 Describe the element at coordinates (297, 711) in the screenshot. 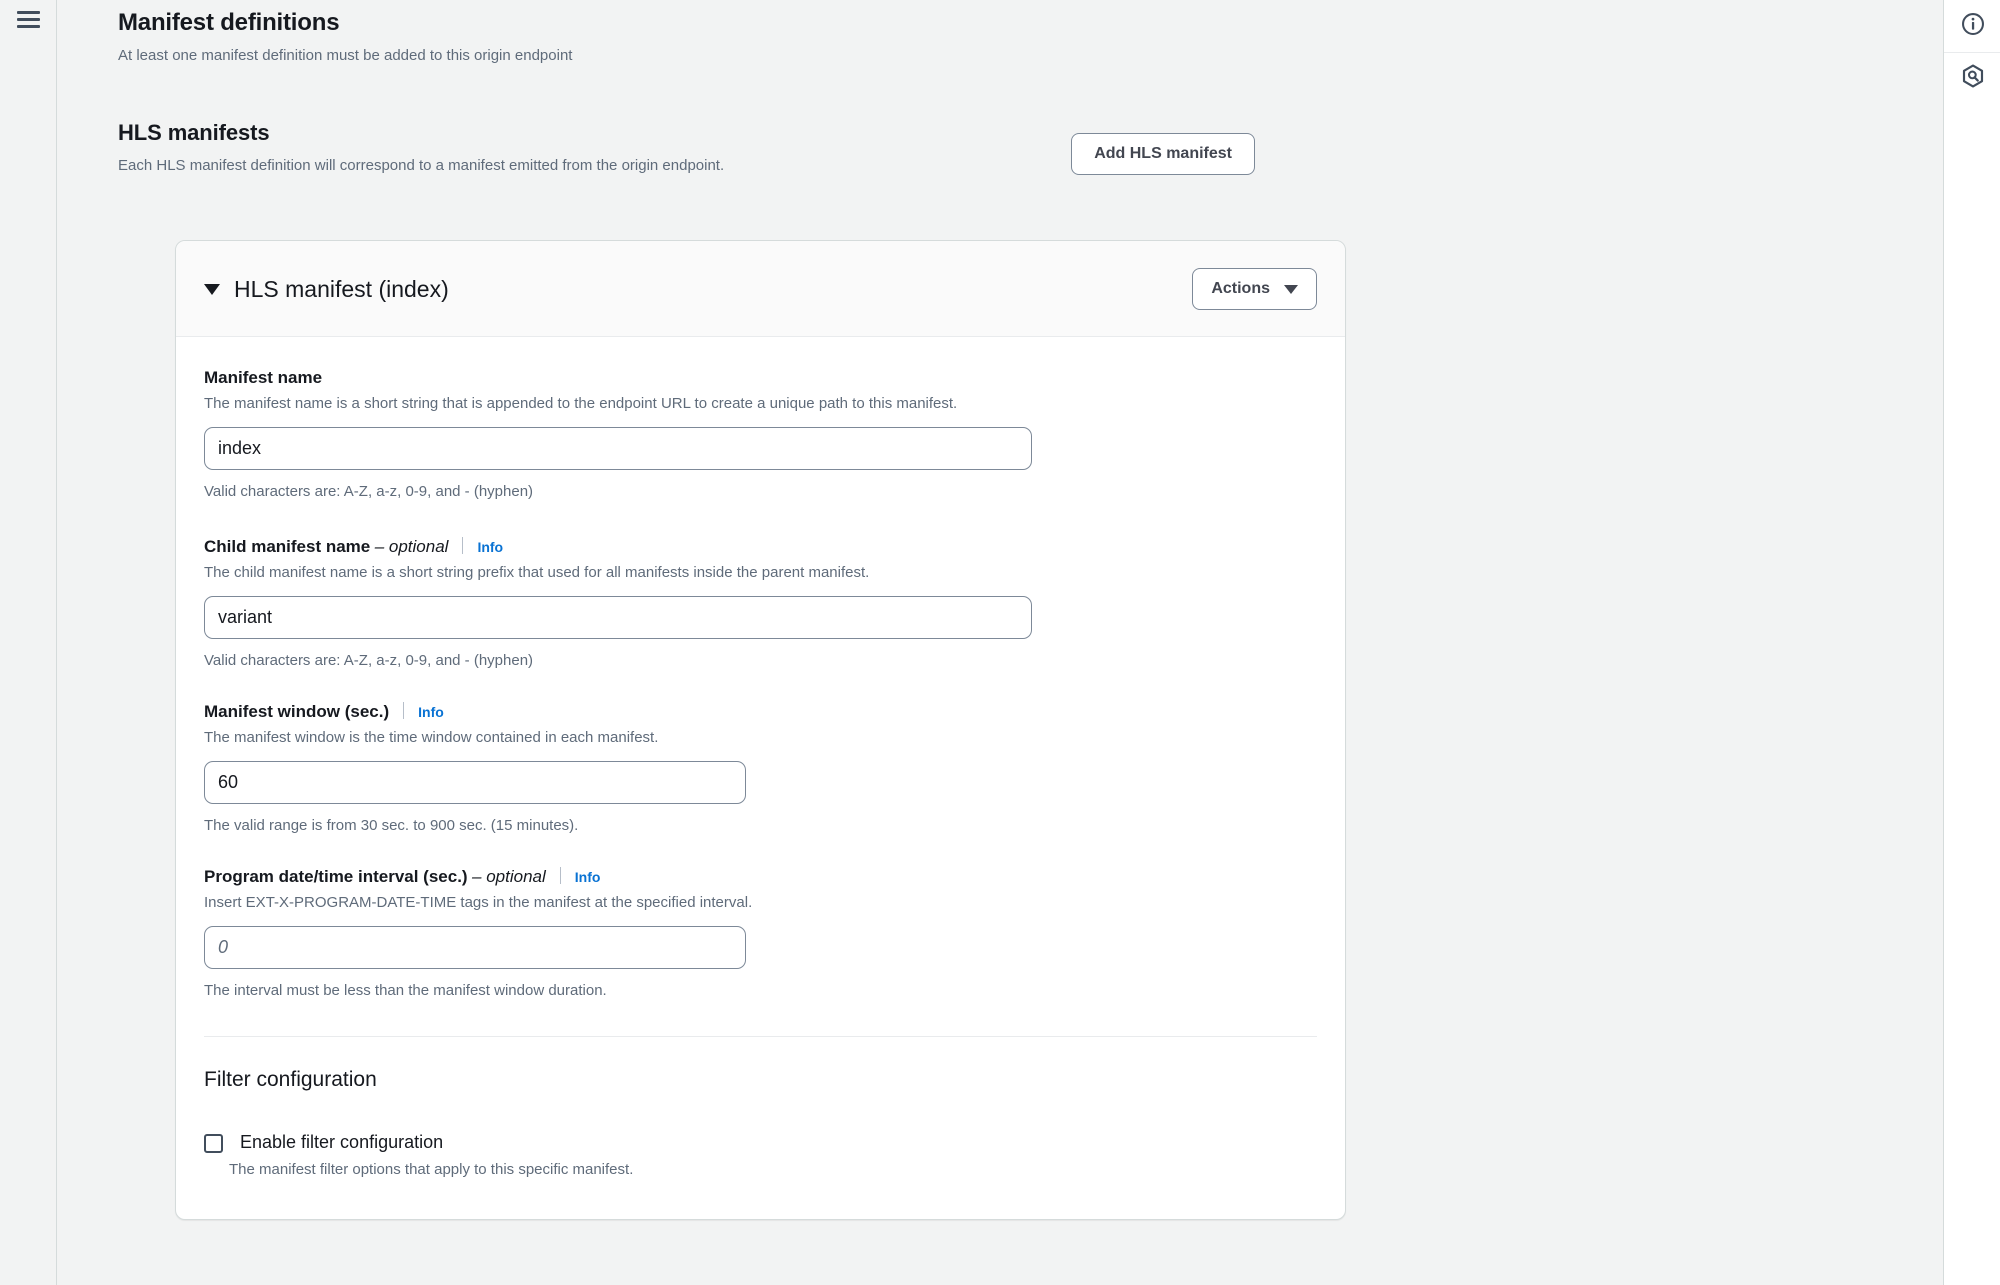

I see `manifest-window-label: Manifest window (sec.)` at that location.